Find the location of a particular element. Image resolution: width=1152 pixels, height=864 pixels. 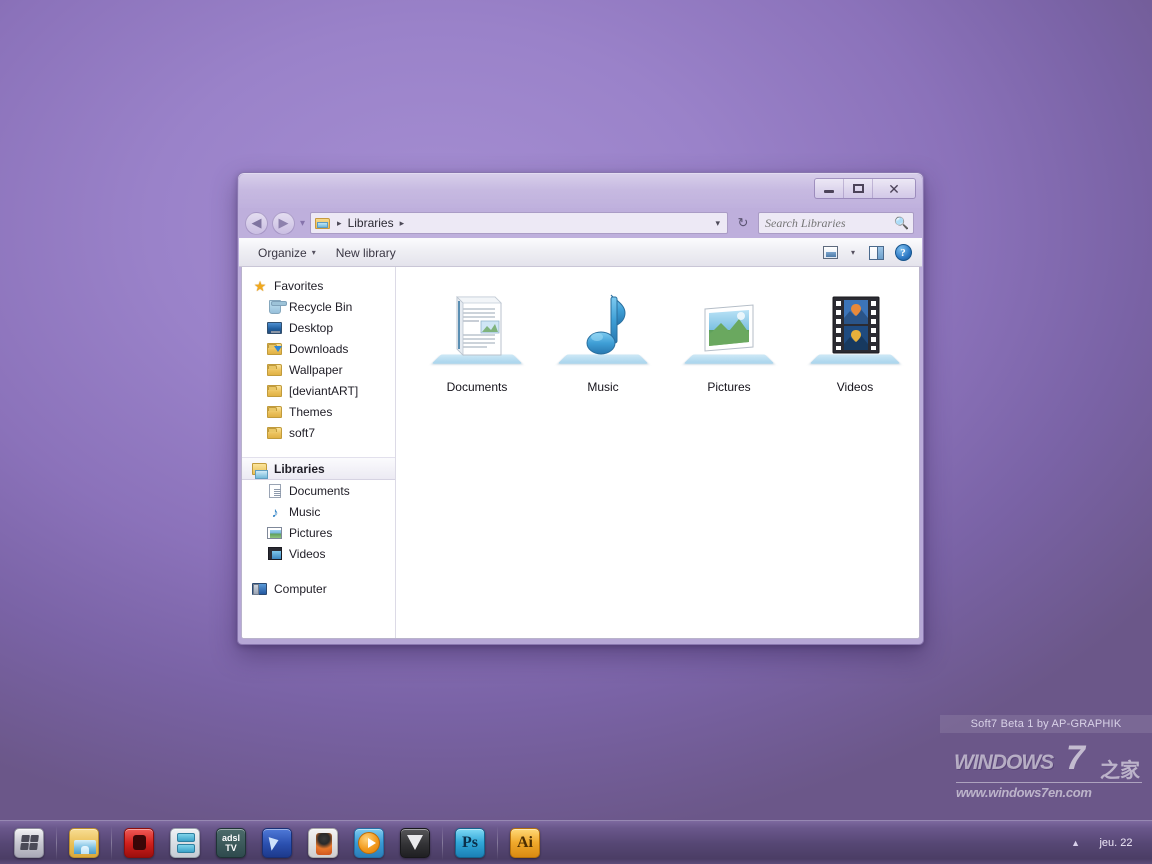

system-tray: ▲ jeu. 22 is located at coordinates (1111, 842).